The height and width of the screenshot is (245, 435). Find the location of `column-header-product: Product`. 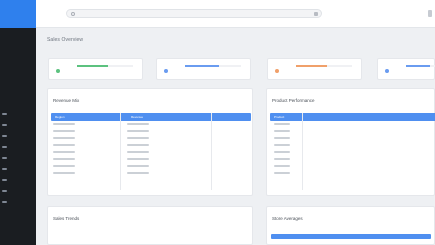

column-header-product: Product is located at coordinates (279, 117).